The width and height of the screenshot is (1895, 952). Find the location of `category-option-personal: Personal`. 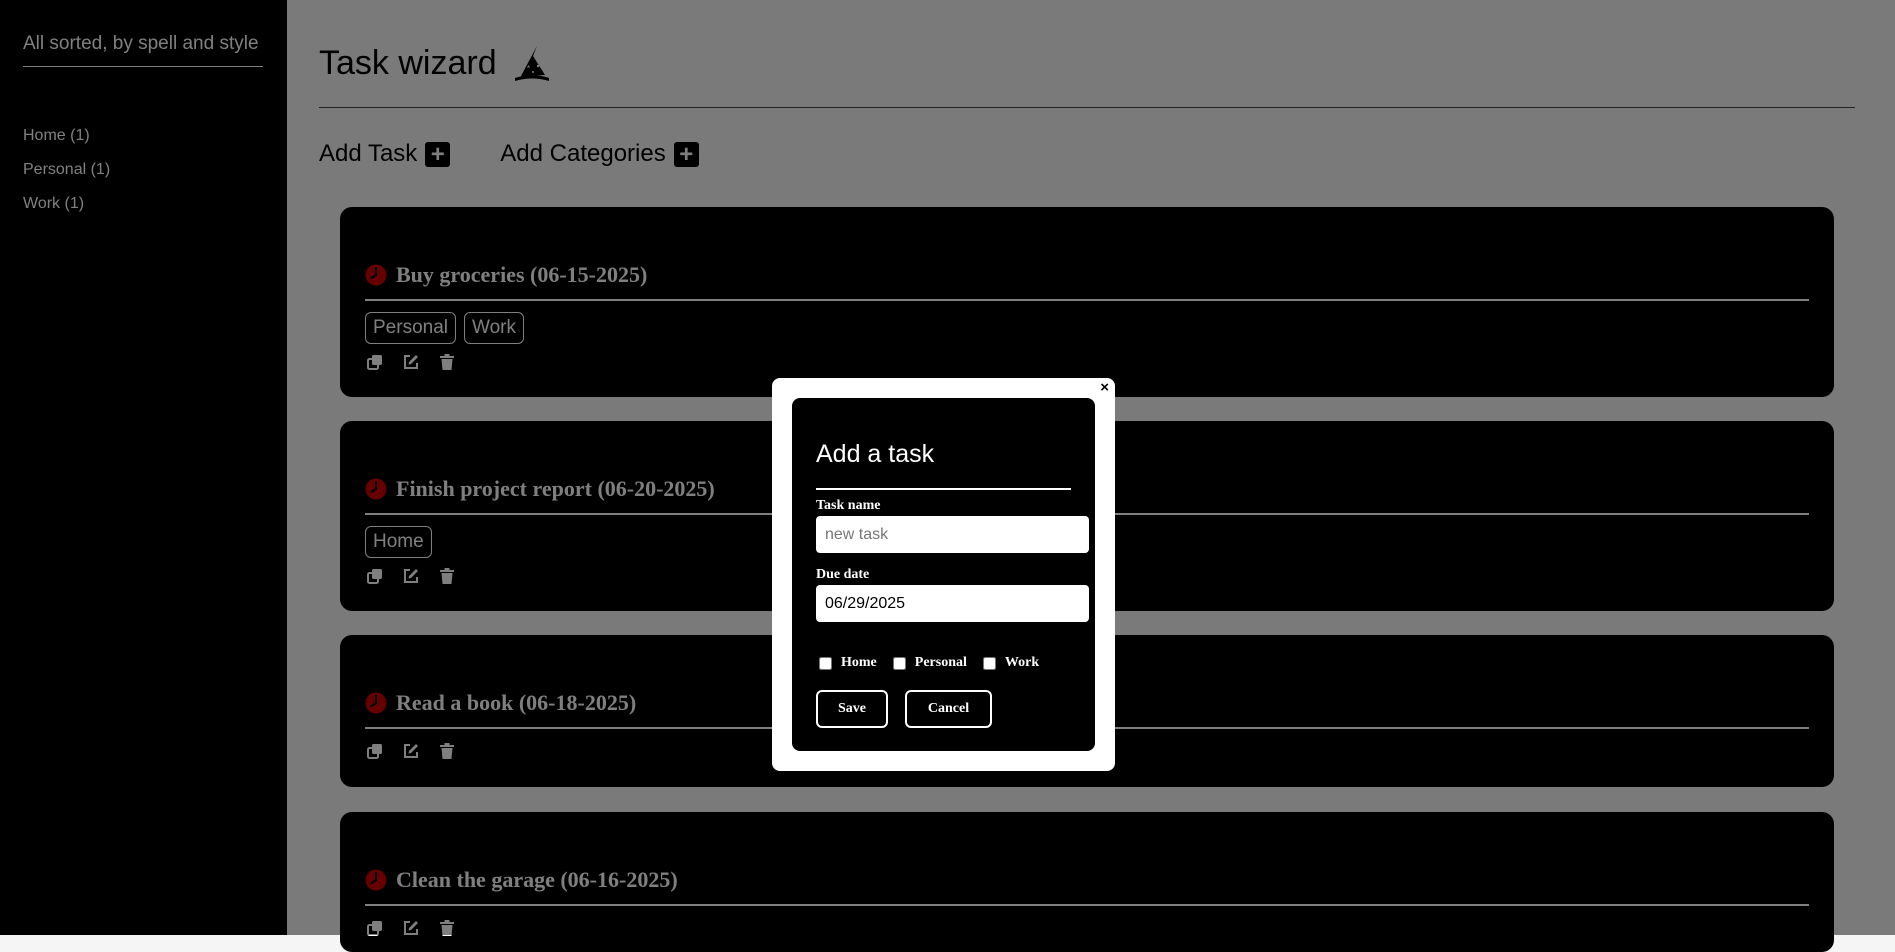

category-option-personal: Personal is located at coordinates (929, 663).